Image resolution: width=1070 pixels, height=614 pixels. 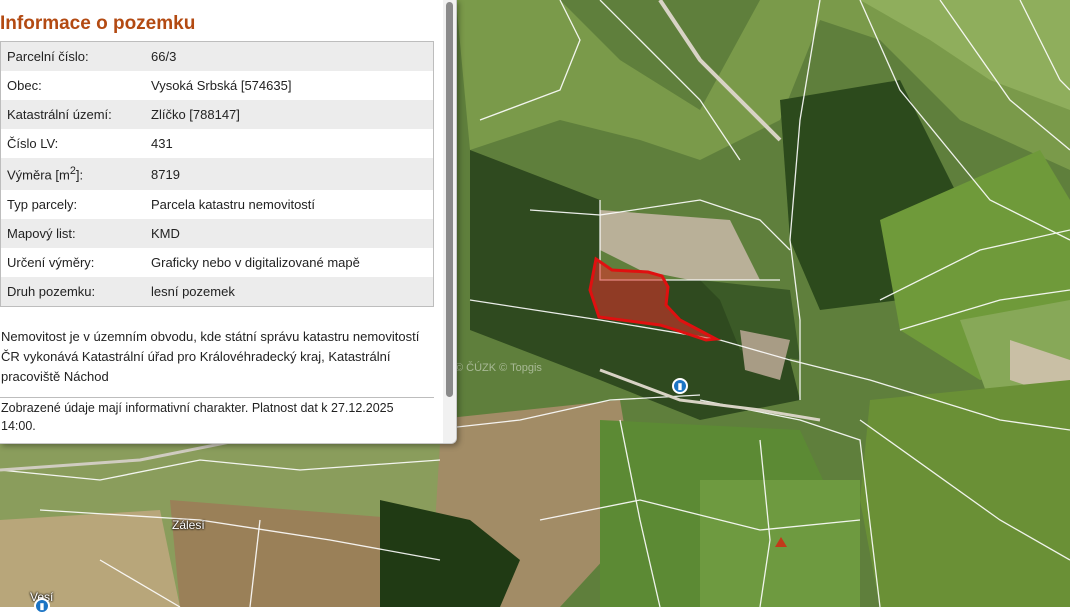 I want to click on table-row: Obec: Vysoká Srbská [574635], so click(x=217, y=85).